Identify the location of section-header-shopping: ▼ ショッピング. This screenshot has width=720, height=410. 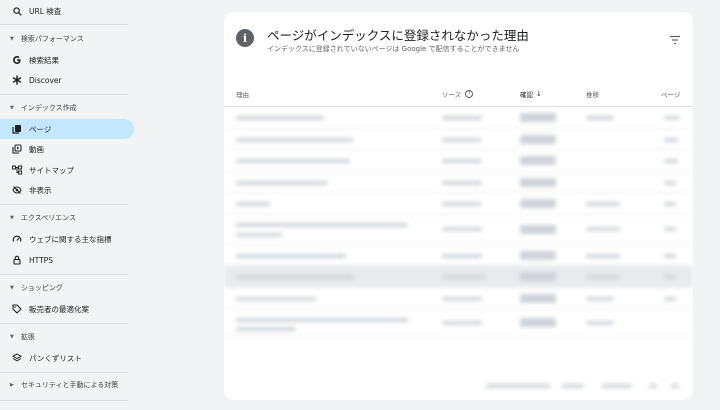
(67, 288).